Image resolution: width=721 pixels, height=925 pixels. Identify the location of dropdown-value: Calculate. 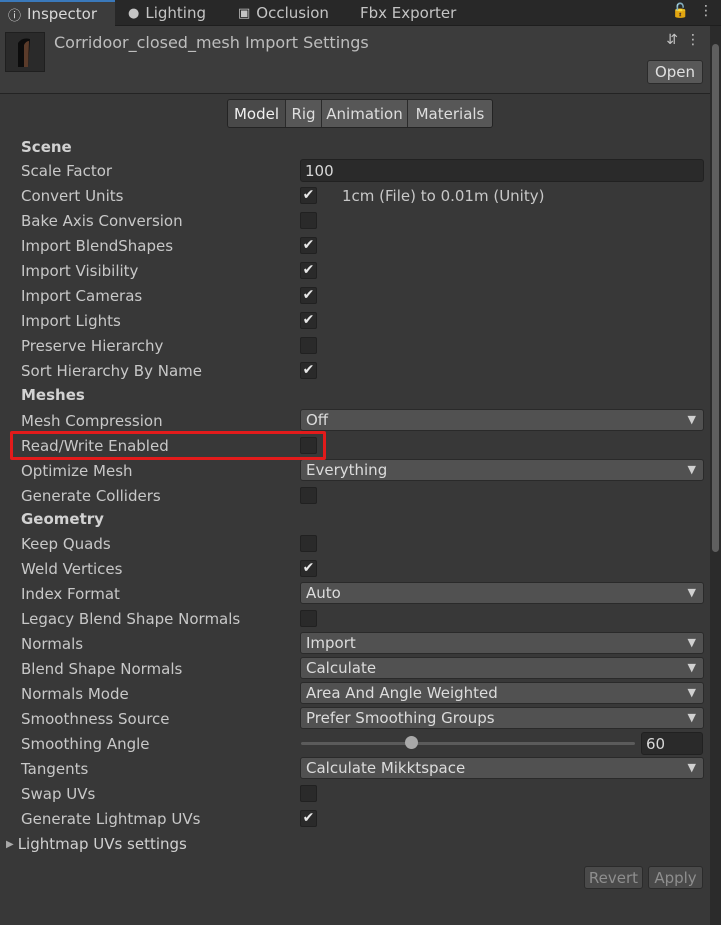
(341, 668).